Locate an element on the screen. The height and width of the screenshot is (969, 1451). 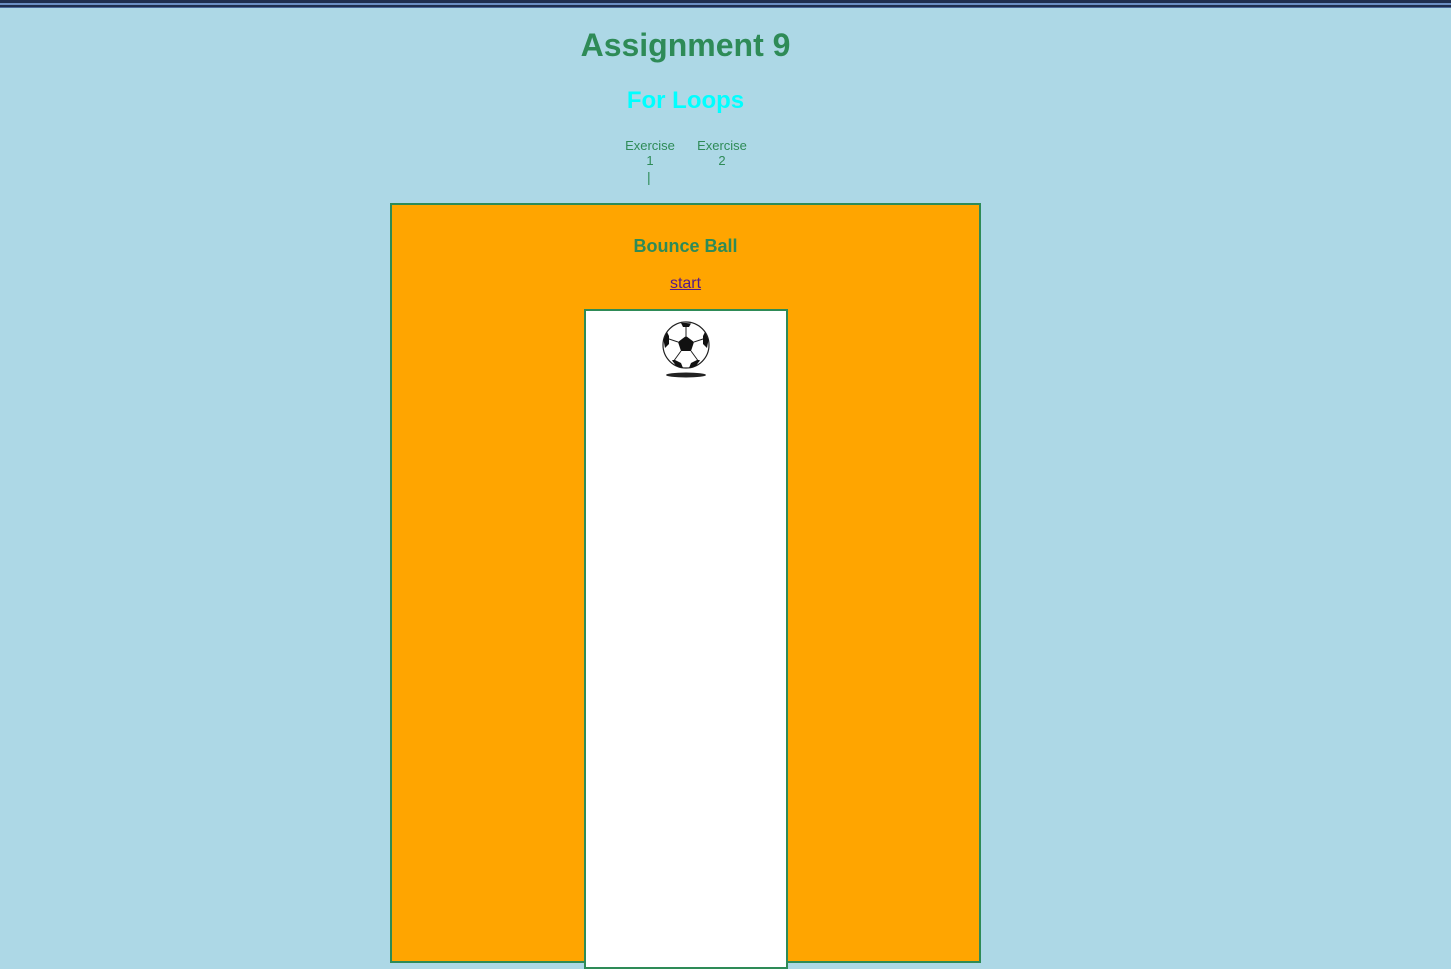
start-link: start is located at coordinates (685, 283).